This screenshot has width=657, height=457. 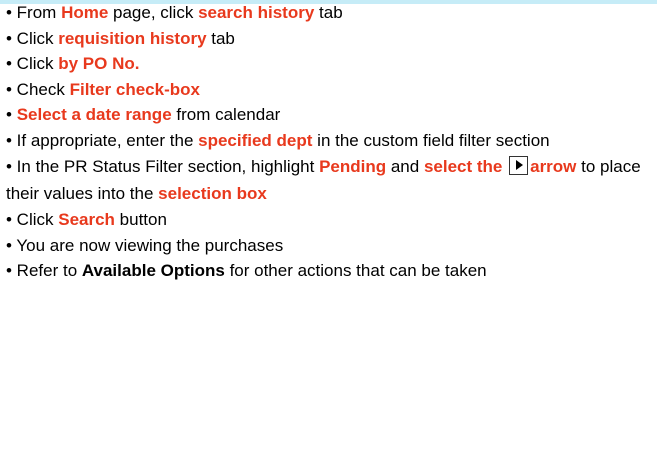 I want to click on available-options-bold: Available Options, so click(x=153, y=270).